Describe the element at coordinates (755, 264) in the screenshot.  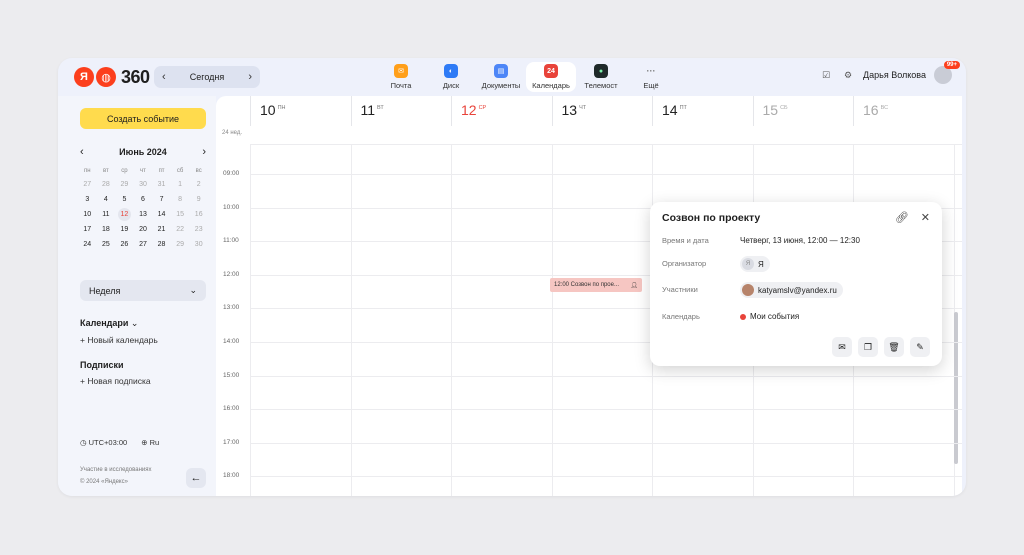
I see `organizer-chip: Я Я` at that location.